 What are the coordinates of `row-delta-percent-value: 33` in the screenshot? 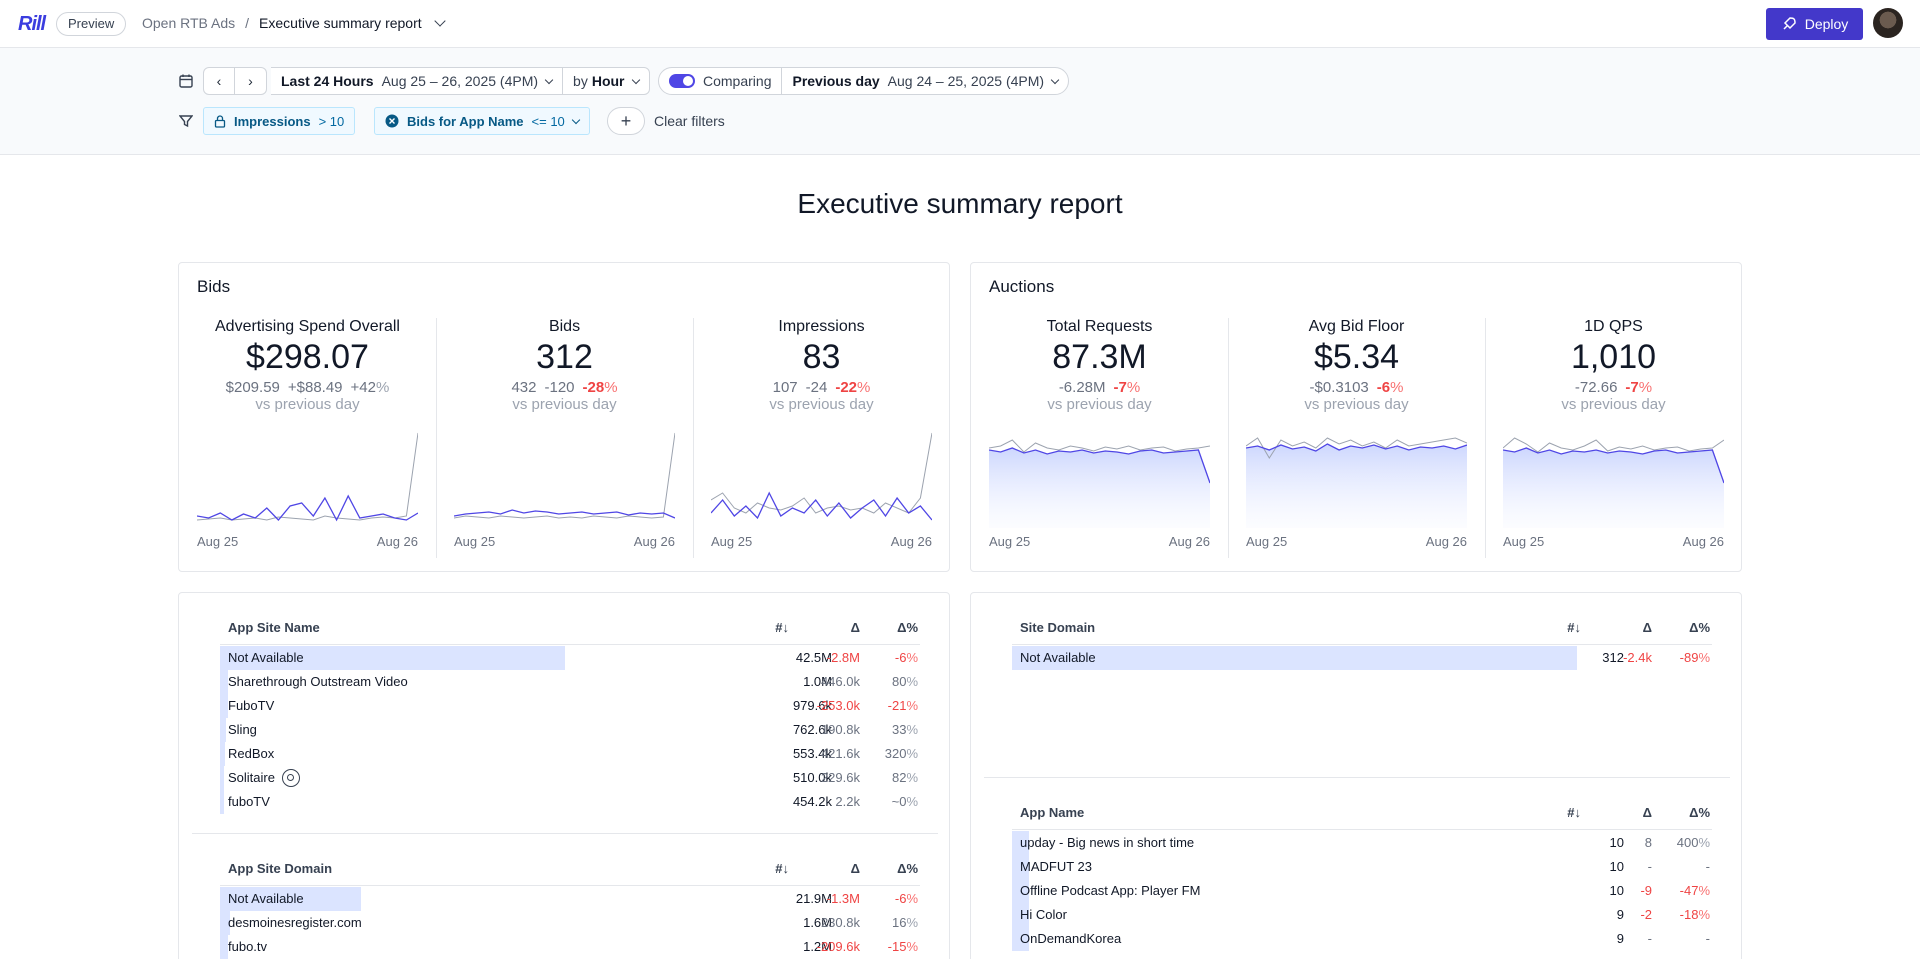 It's located at (899, 729).